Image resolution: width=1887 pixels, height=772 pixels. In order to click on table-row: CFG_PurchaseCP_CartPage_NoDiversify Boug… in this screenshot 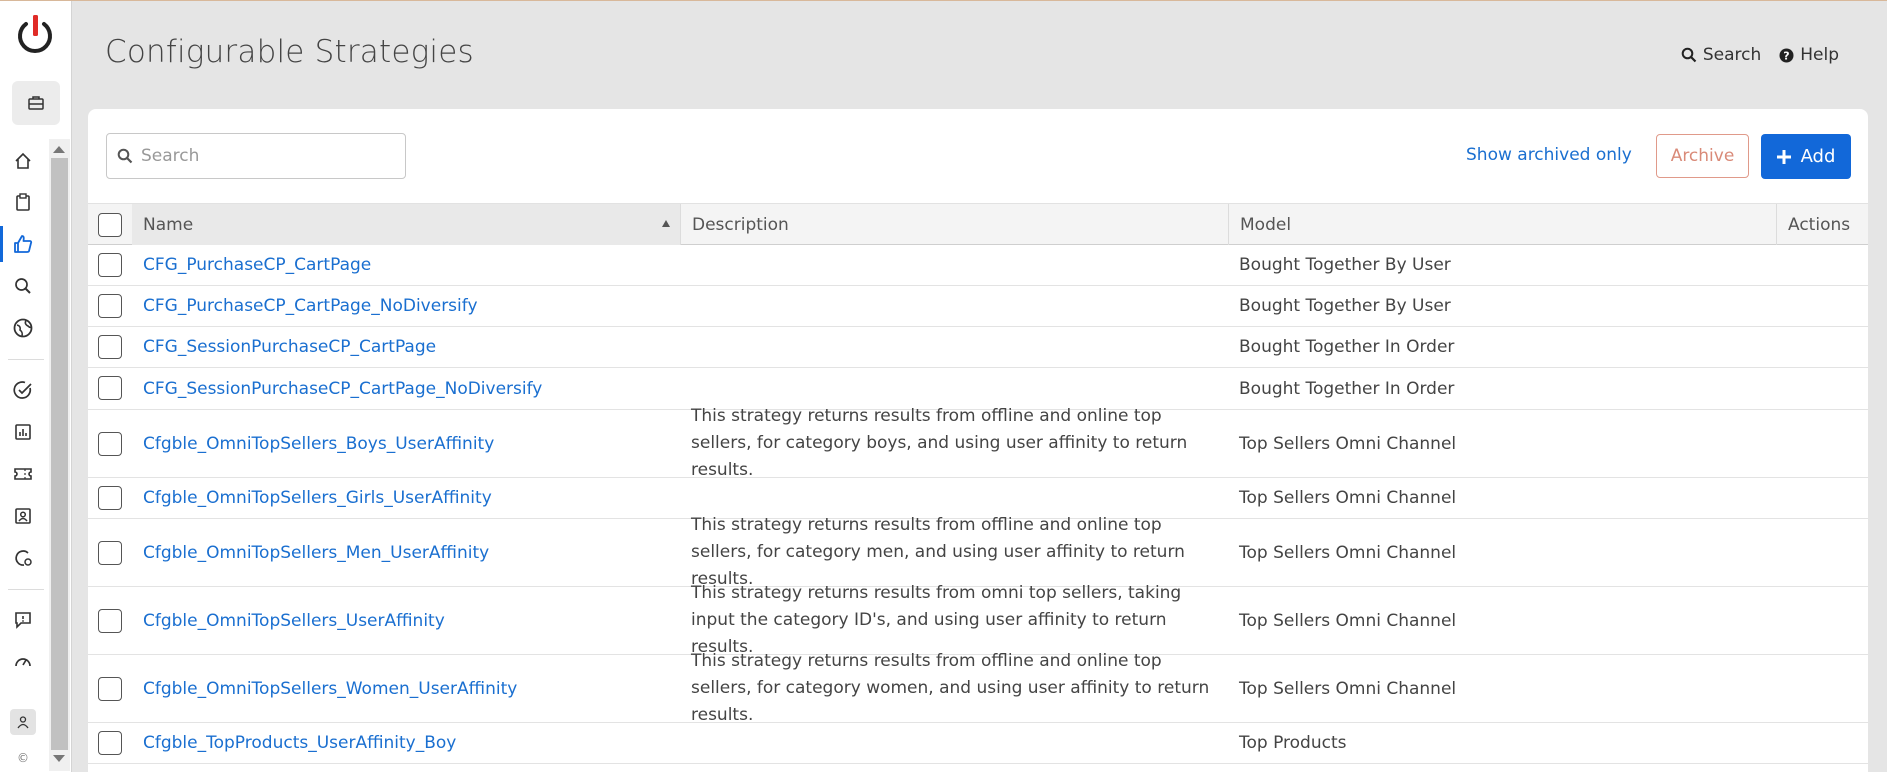, I will do `click(978, 306)`.